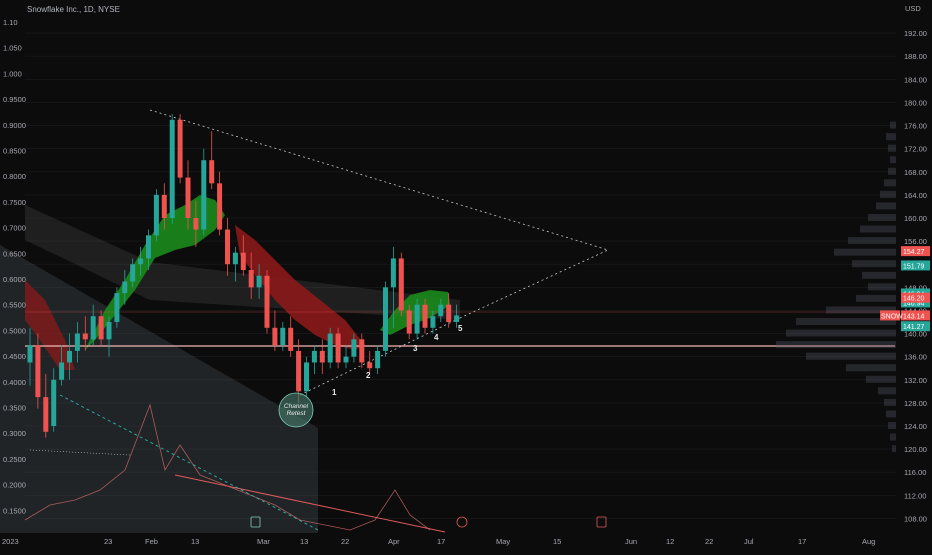  I want to click on channel-retest-label-2: Retest, so click(297, 413).